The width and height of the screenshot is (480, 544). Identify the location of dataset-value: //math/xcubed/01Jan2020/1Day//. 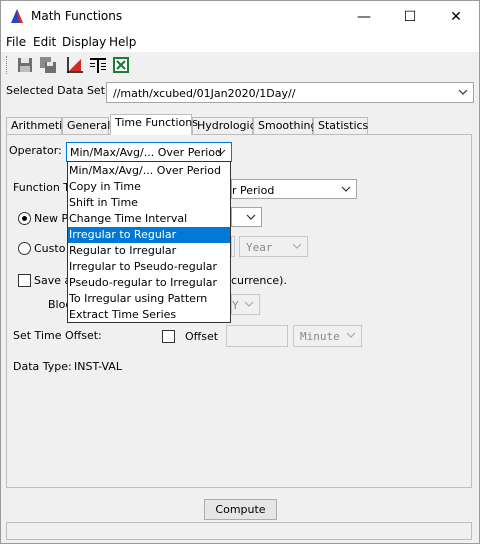
(204, 93).